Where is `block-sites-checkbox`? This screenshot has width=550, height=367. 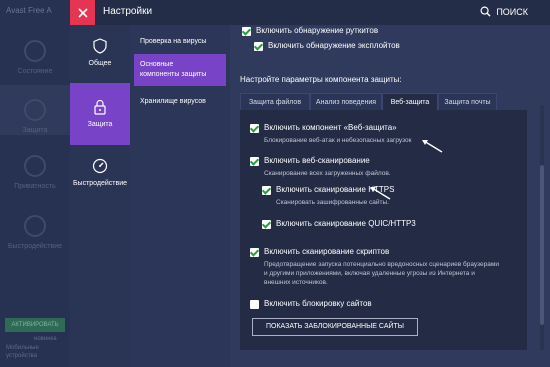
block-sites-checkbox is located at coordinates (254, 304).